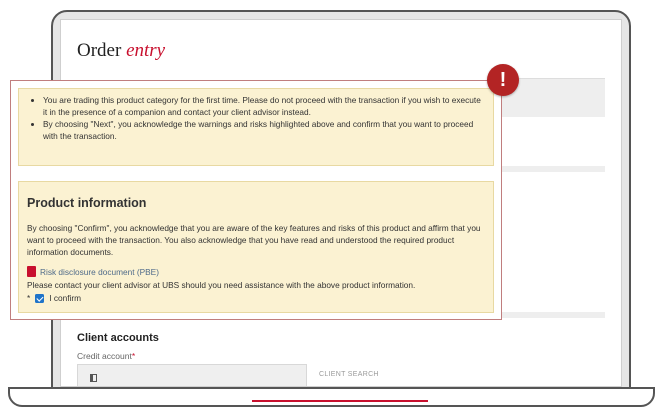 This screenshot has height=416, width=663. What do you see at coordinates (93, 378) in the screenshot?
I see `wallet-icon` at bounding box center [93, 378].